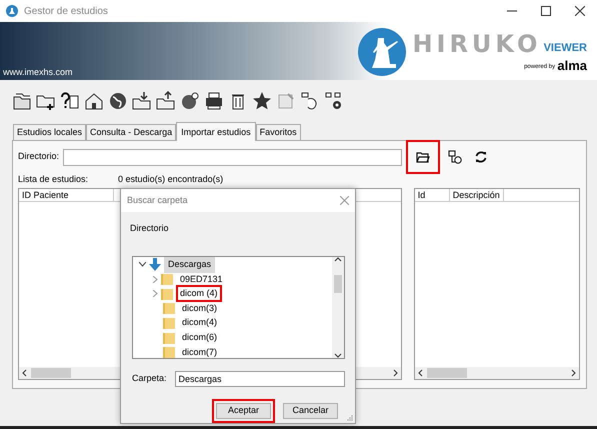 This screenshot has height=429, width=597. What do you see at coordinates (66, 11) in the screenshot?
I see `window-title: Gestor de estudios` at bounding box center [66, 11].